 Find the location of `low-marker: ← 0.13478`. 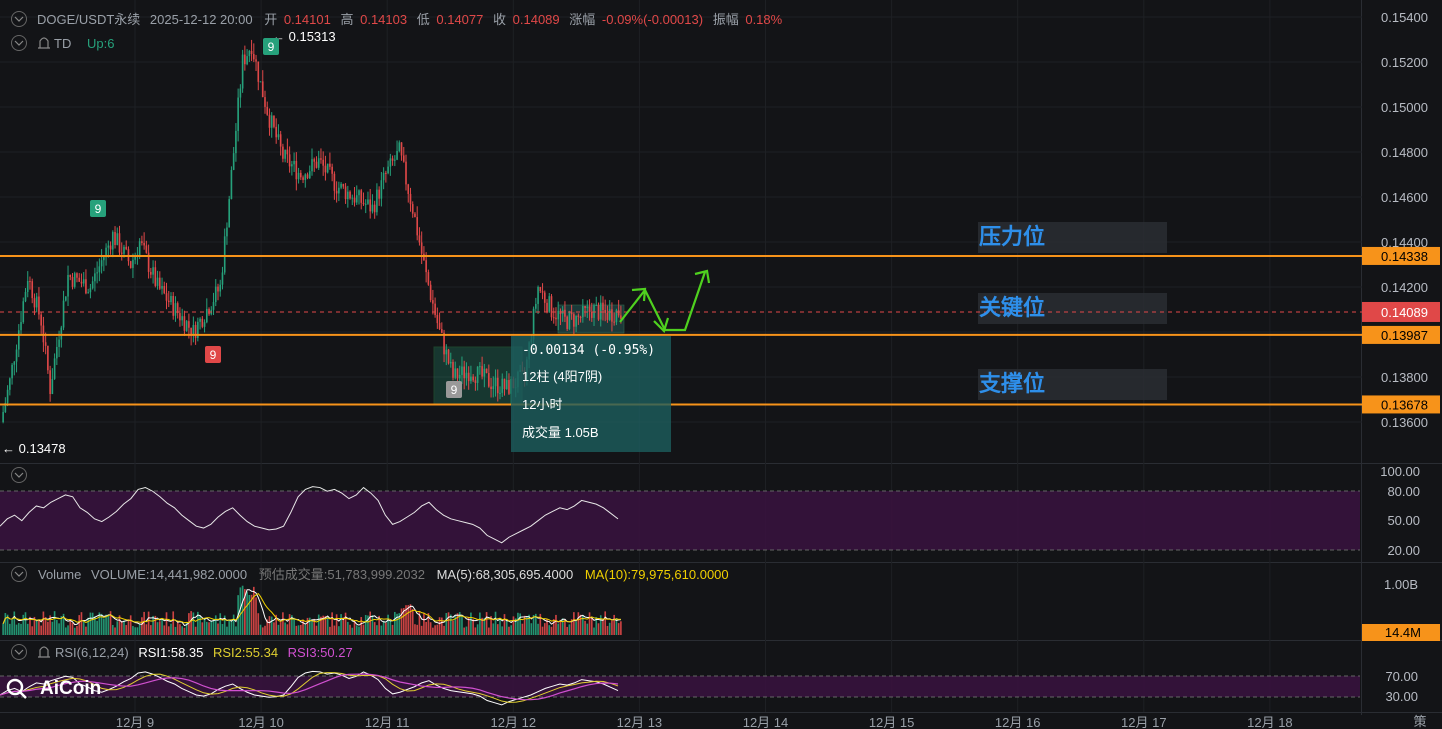

low-marker: ← 0.13478 is located at coordinates (34, 448).